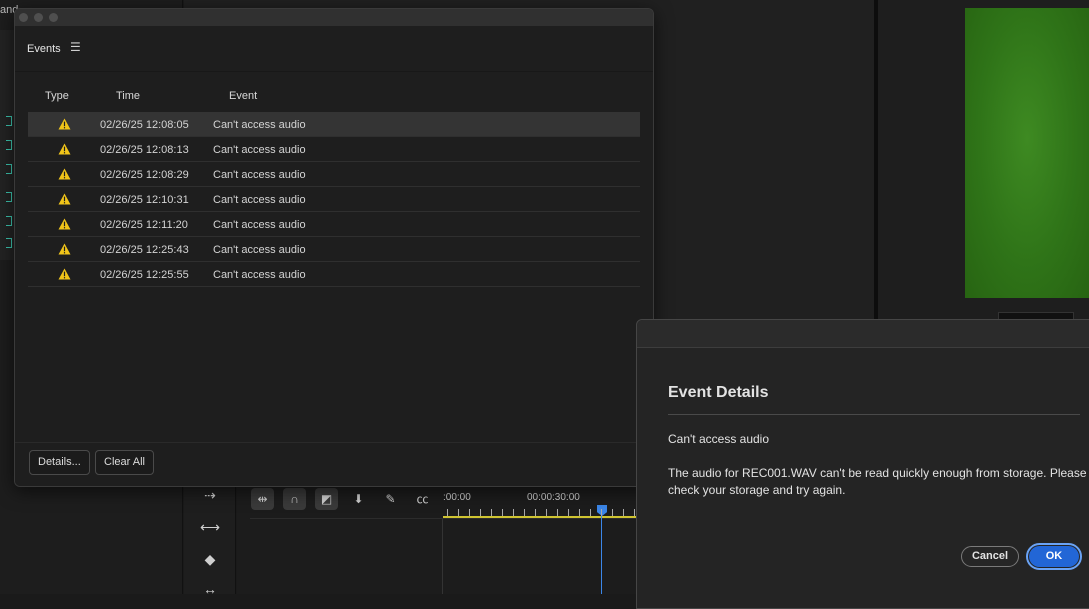 The image size is (1089, 609). I want to click on ripple-edit-icon: ⟷, so click(210, 527).